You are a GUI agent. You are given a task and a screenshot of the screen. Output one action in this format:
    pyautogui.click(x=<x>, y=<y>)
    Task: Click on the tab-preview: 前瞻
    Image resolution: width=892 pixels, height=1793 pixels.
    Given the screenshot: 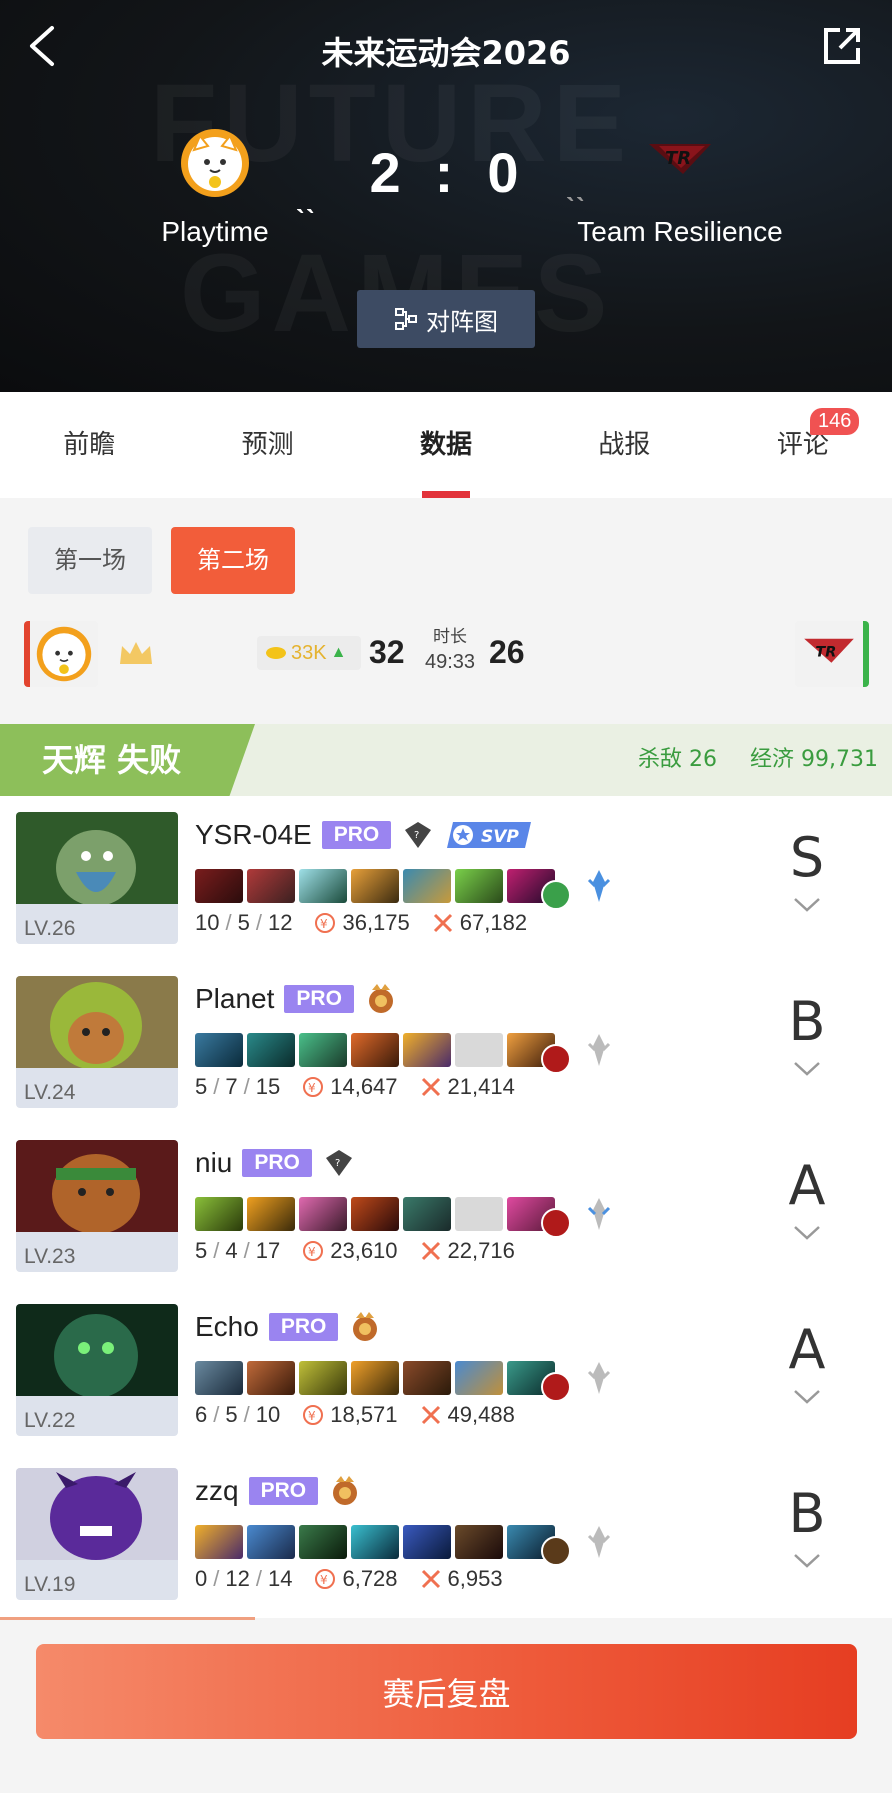 What is the action you would take?
    pyautogui.click(x=89, y=445)
    